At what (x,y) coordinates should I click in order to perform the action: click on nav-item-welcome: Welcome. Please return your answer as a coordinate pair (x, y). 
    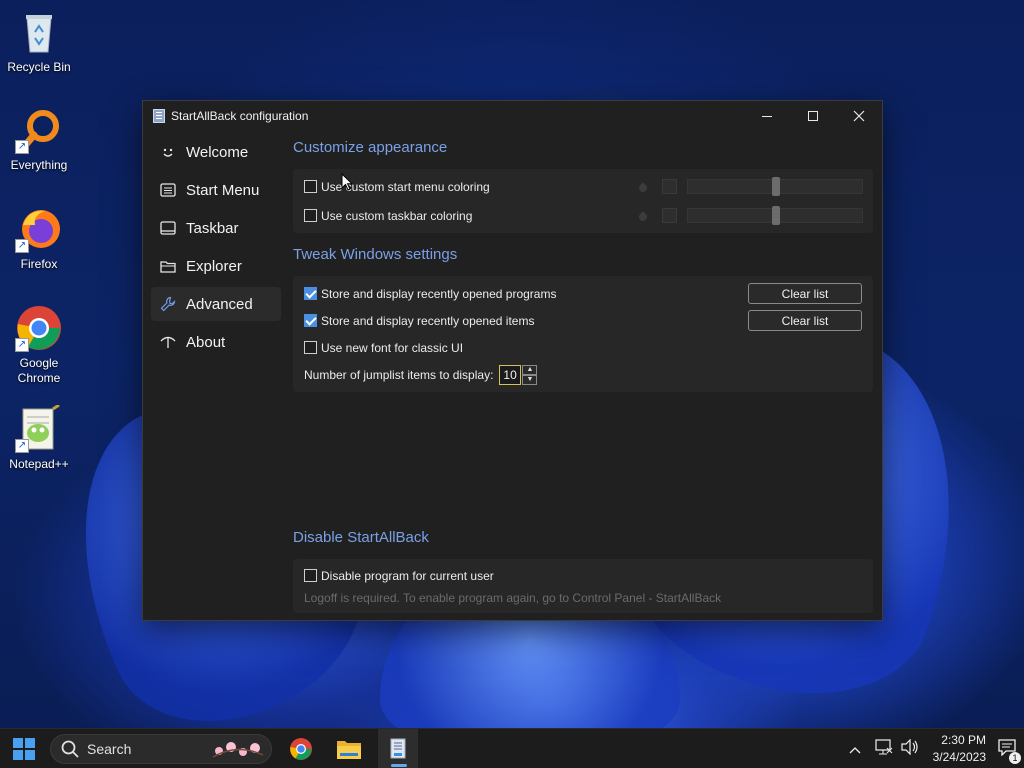
    Looking at the image, I should click on (216, 152).